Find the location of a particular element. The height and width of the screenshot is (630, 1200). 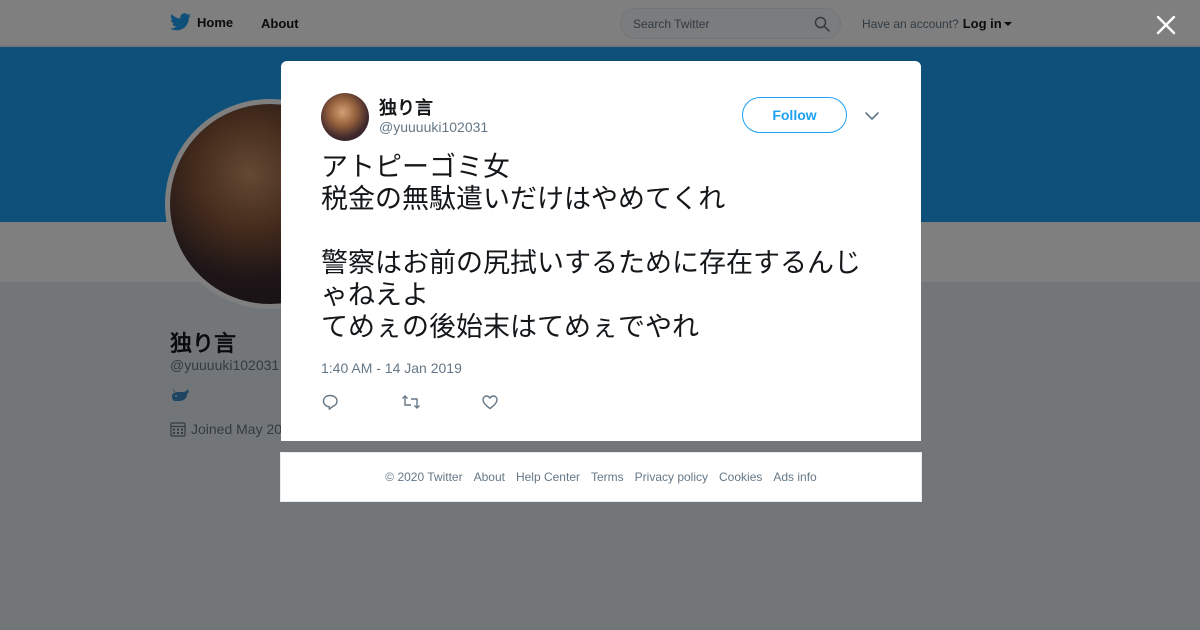

like-icon is located at coordinates (490, 402).